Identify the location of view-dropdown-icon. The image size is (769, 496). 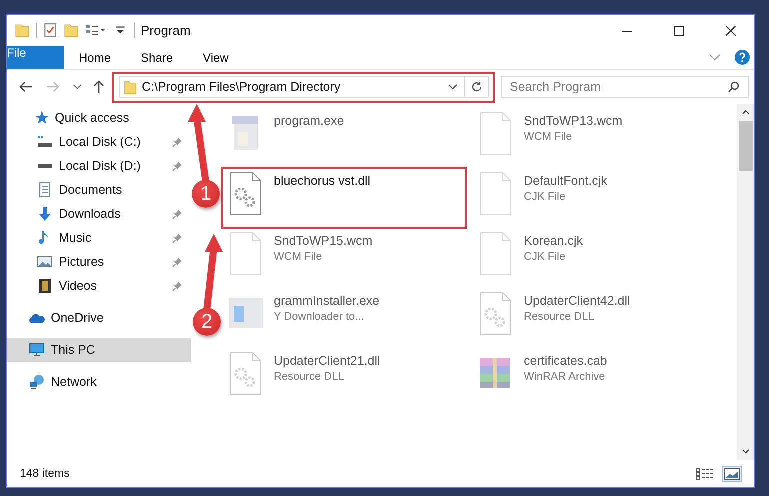
(96, 30).